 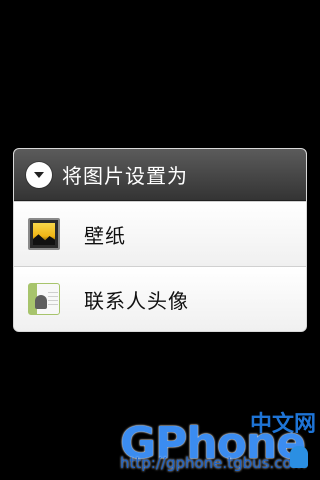 What do you see at coordinates (44, 234) in the screenshot?
I see `wallpaper-icon` at bounding box center [44, 234].